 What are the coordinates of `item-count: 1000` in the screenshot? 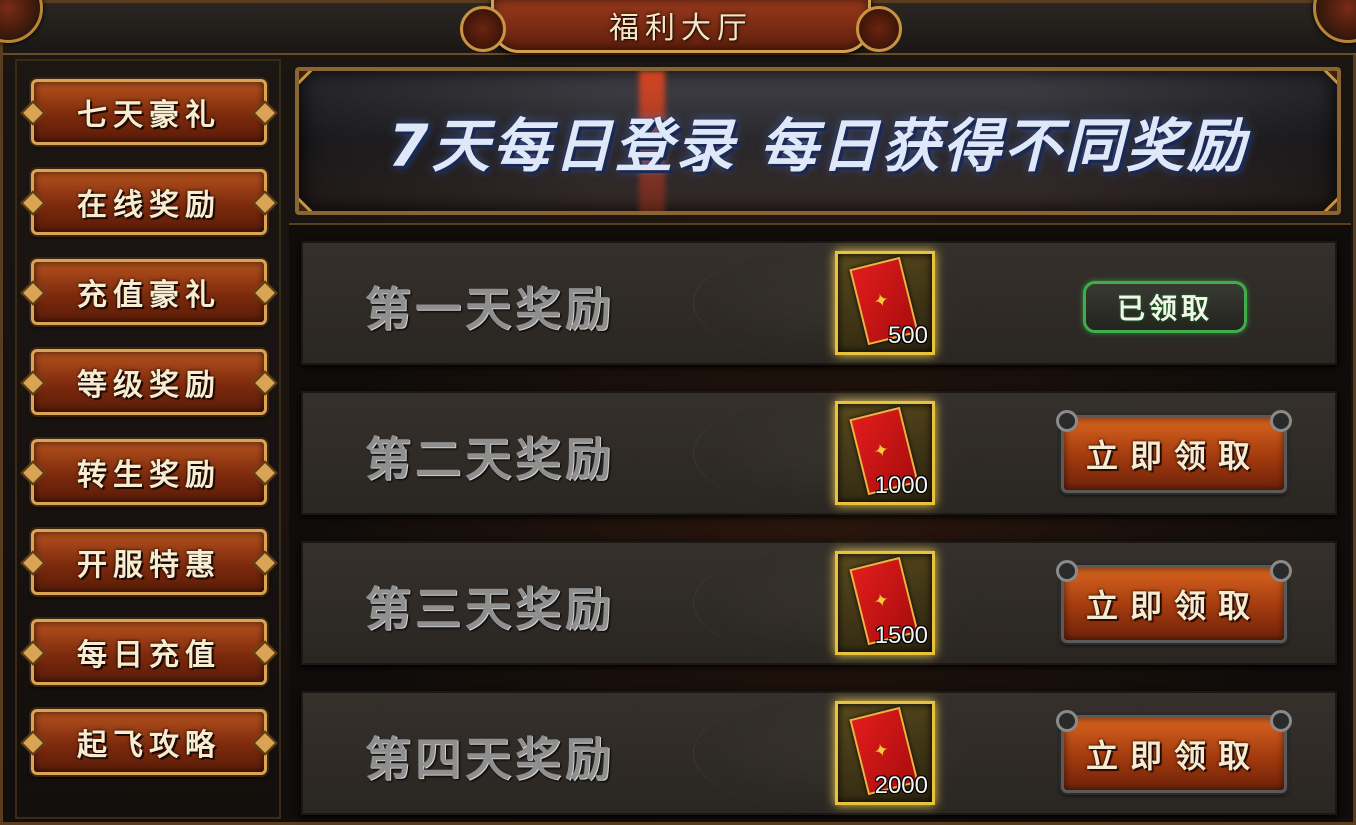 It's located at (901, 485).